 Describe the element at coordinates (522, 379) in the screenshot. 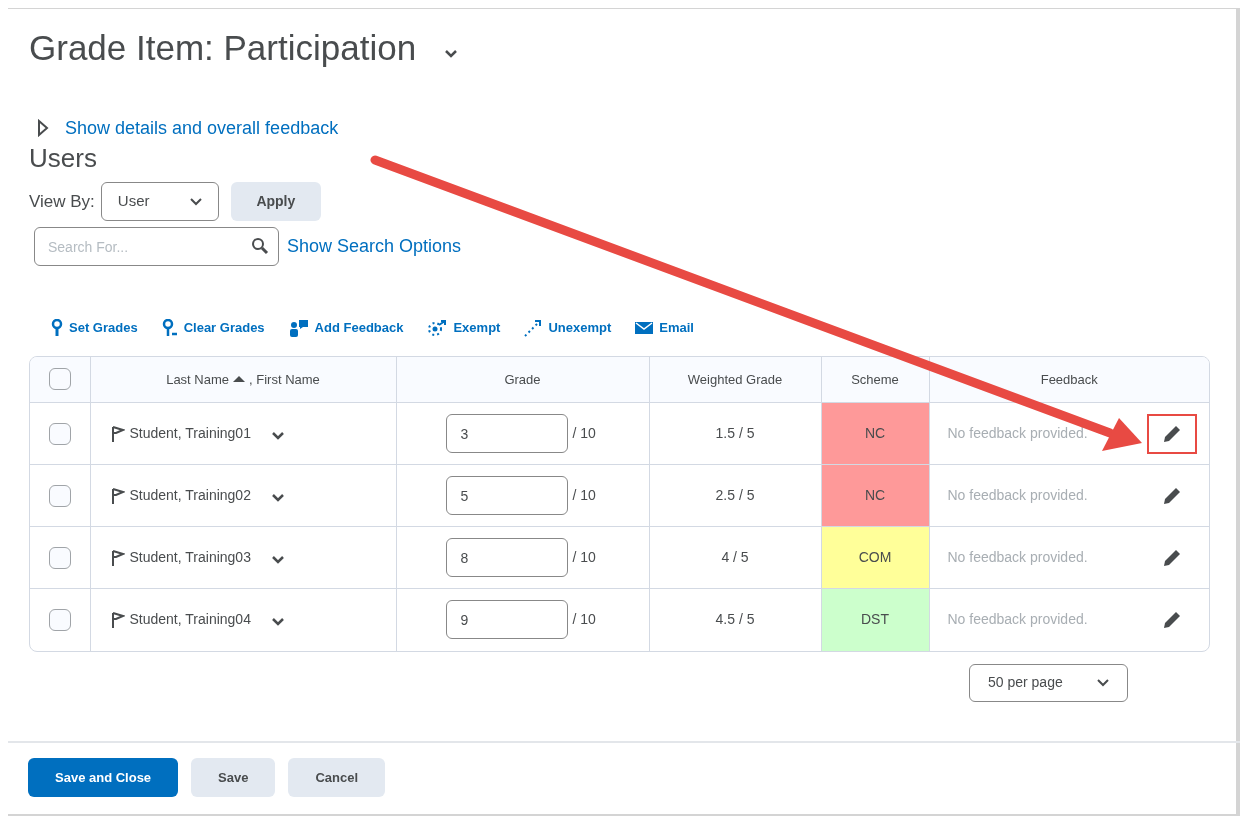

I see `column-header: Grade` at that location.